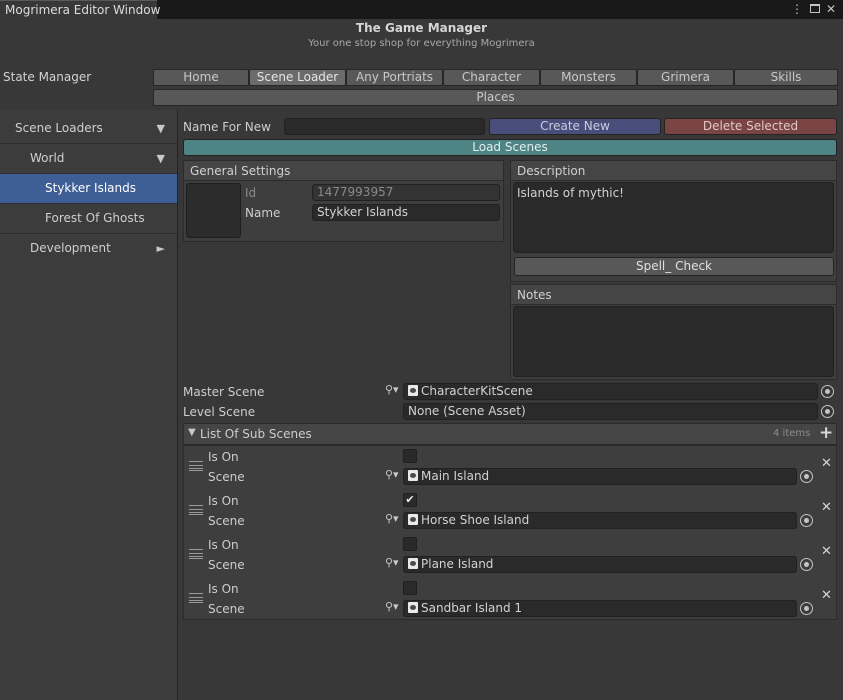 Image resolution: width=843 pixels, height=700 pixels. What do you see at coordinates (59, 128) in the screenshot?
I see `sidebar-item-label: Scene Loaders` at bounding box center [59, 128].